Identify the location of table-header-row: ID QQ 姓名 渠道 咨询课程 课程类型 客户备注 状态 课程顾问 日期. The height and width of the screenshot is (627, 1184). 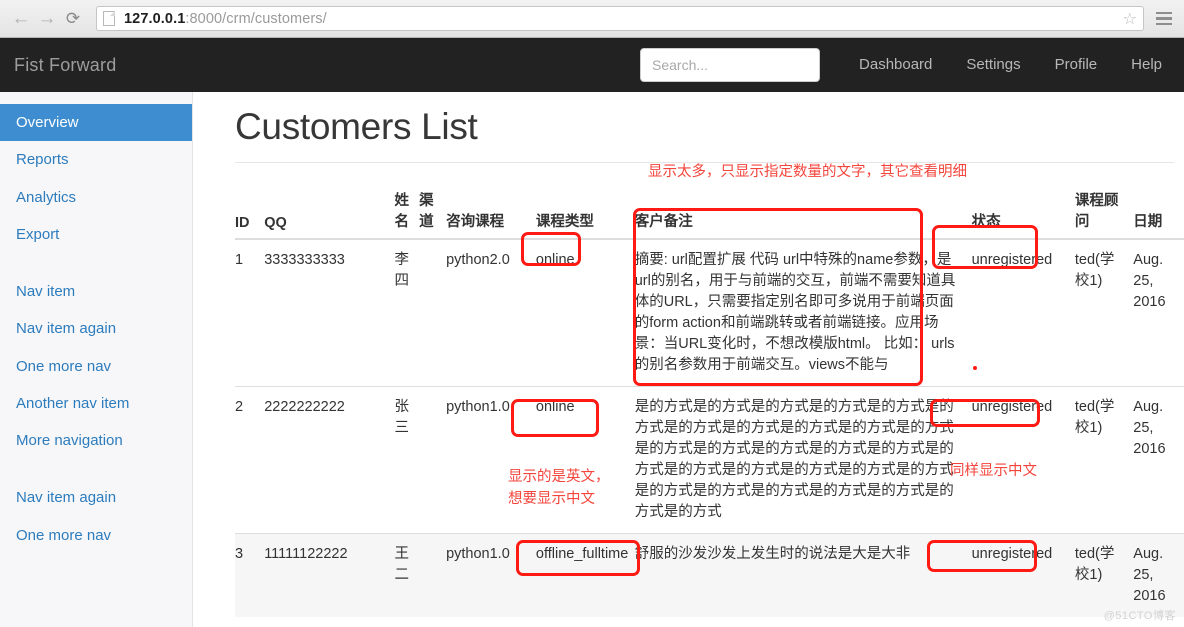
(709, 212).